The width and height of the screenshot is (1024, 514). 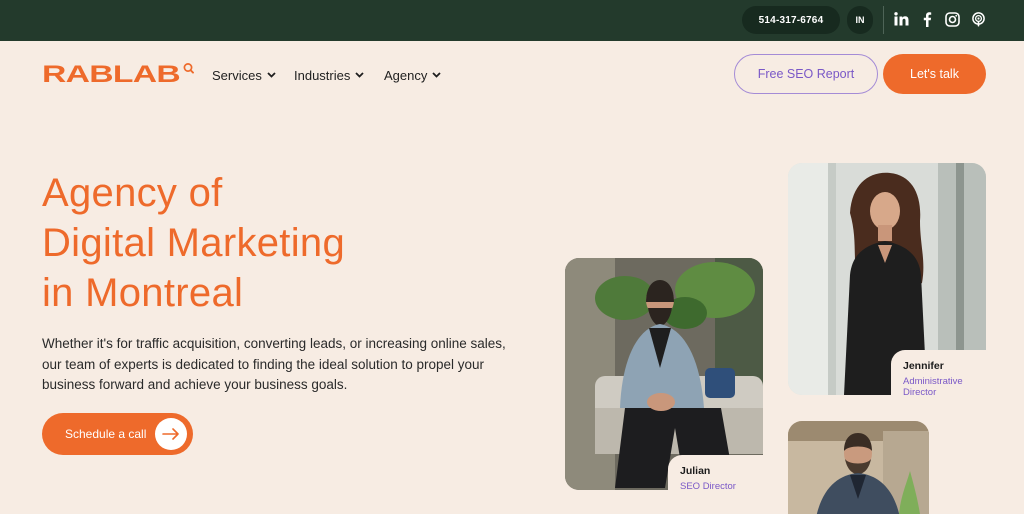 What do you see at coordinates (923, 366) in the screenshot?
I see `person-name: Jennifer` at bounding box center [923, 366].